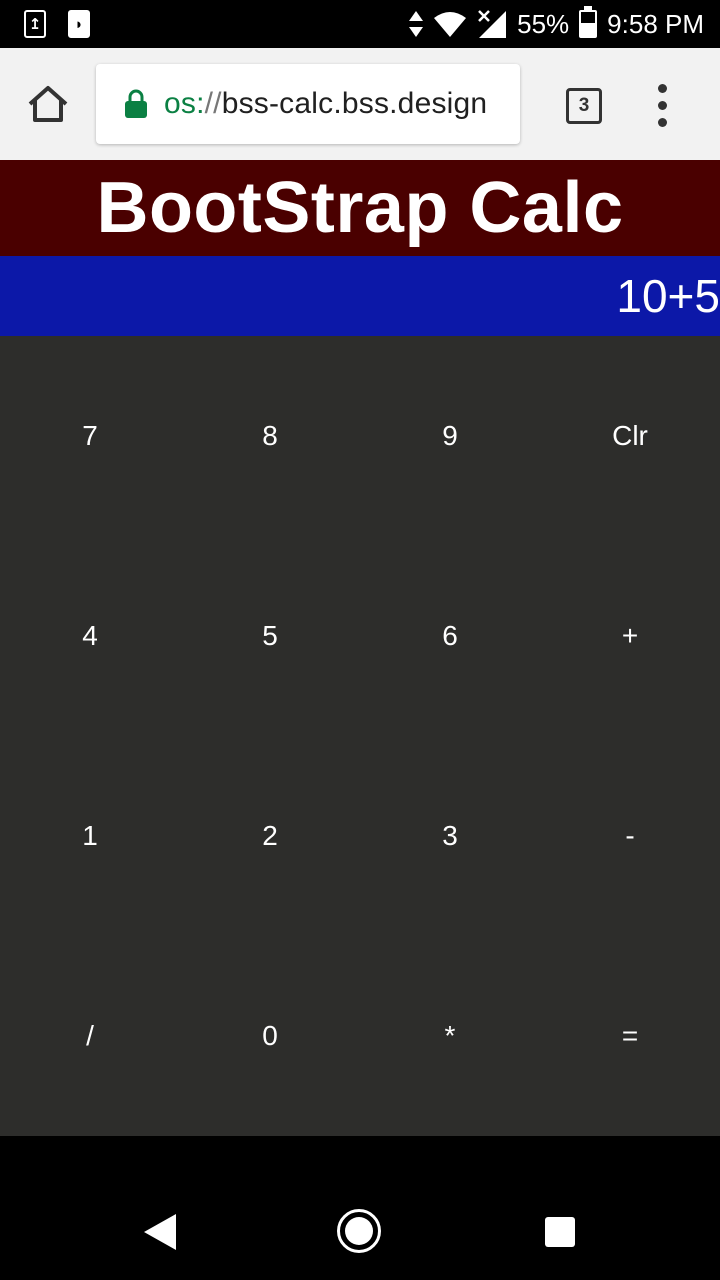 The width and height of the screenshot is (720, 1280). I want to click on key-7: 7, so click(90, 436).